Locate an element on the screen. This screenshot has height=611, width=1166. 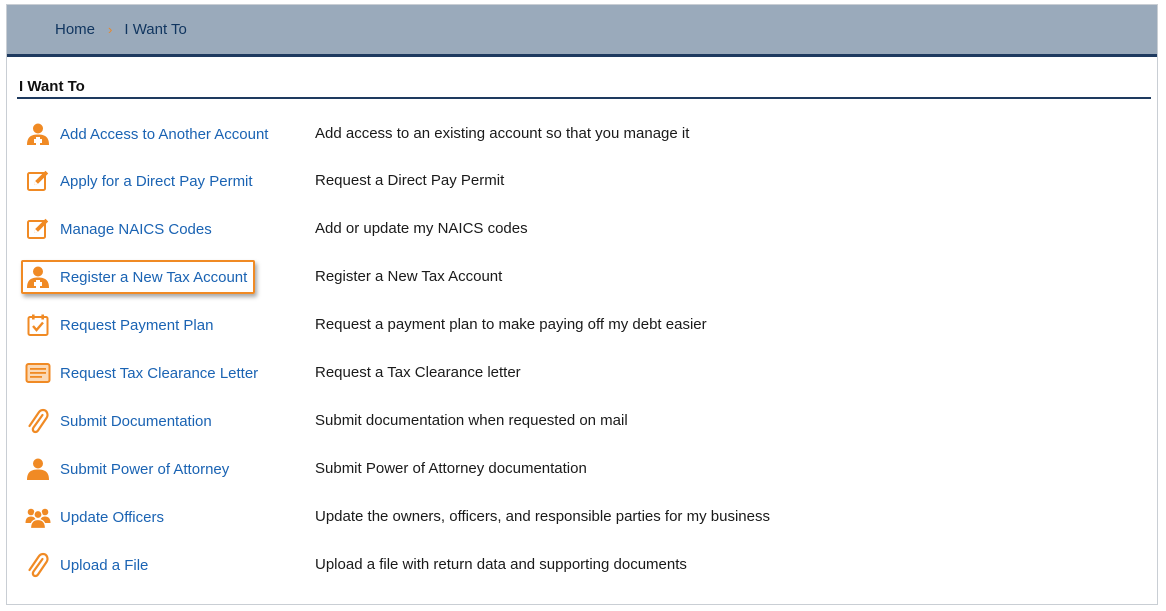
letter-icon is located at coordinates (38, 373).